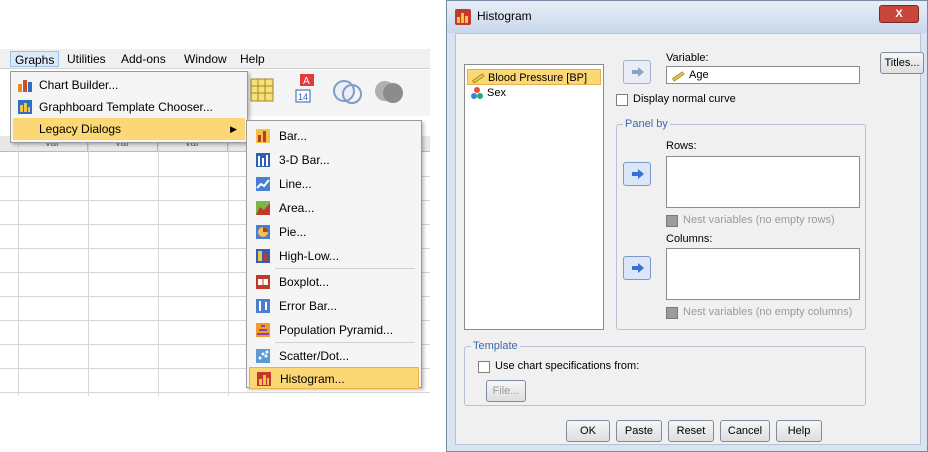 The height and width of the screenshot is (452, 928). Describe the element at coordinates (567, 366) in the screenshot. I see `use-chart-spec-label: Use chart specifications from:` at that location.